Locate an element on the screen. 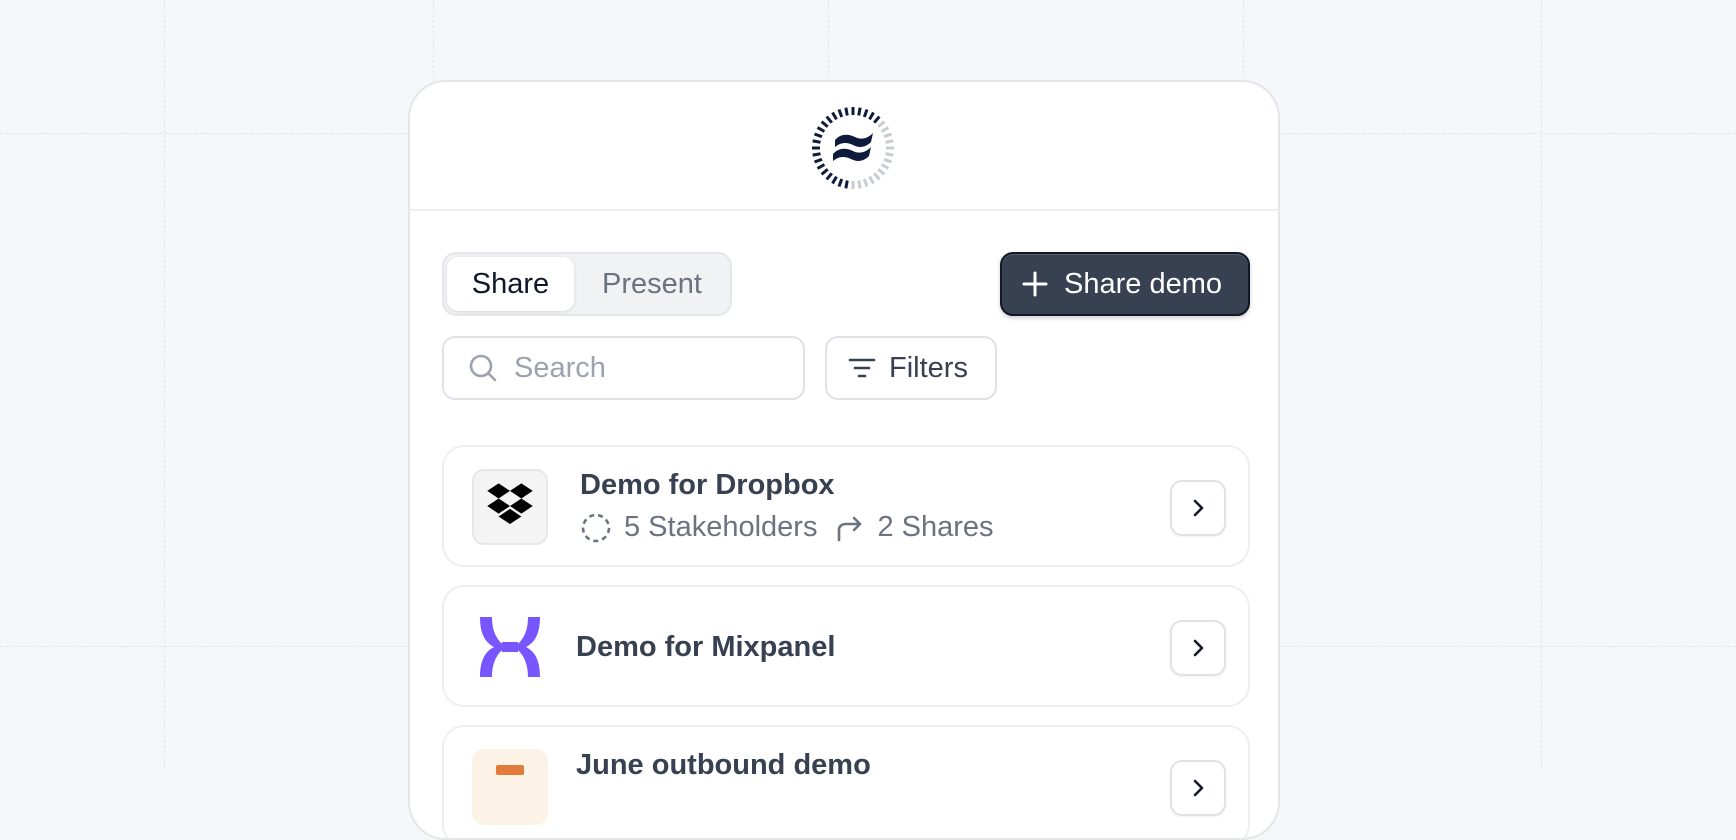 This screenshot has width=1736, height=840. app-logo-icon is located at coordinates (853, 148).